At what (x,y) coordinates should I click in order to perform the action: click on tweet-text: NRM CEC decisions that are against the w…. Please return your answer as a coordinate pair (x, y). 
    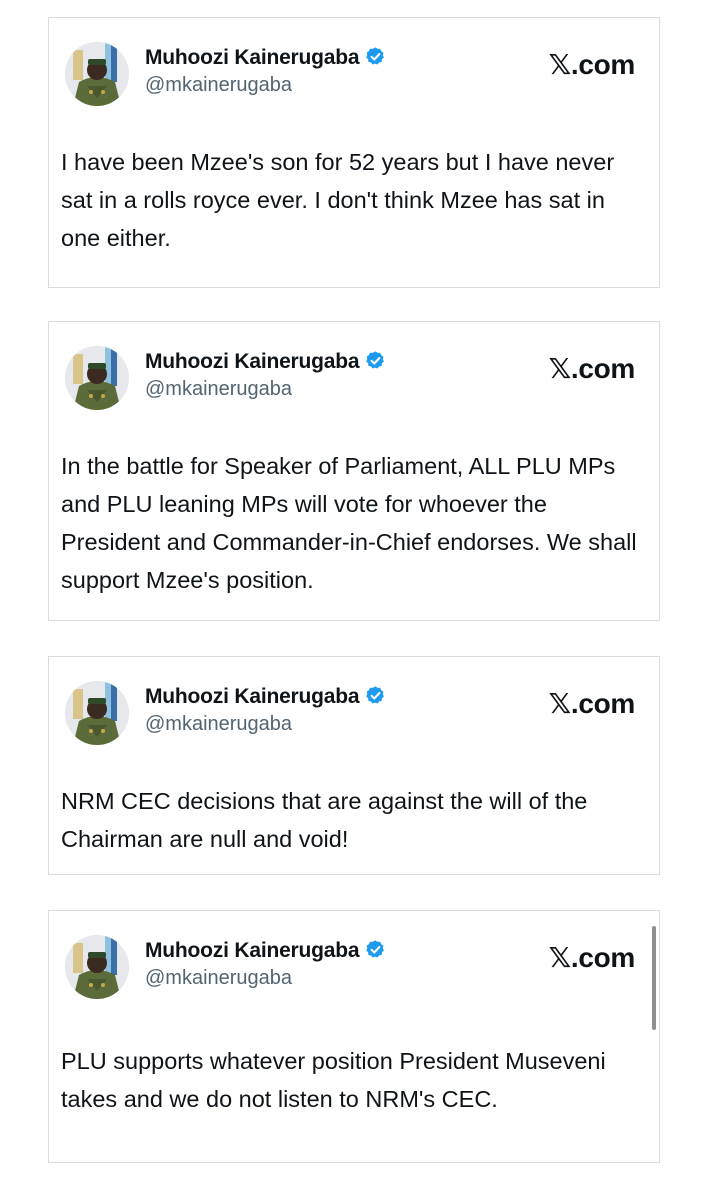
    Looking at the image, I should click on (324, 820).